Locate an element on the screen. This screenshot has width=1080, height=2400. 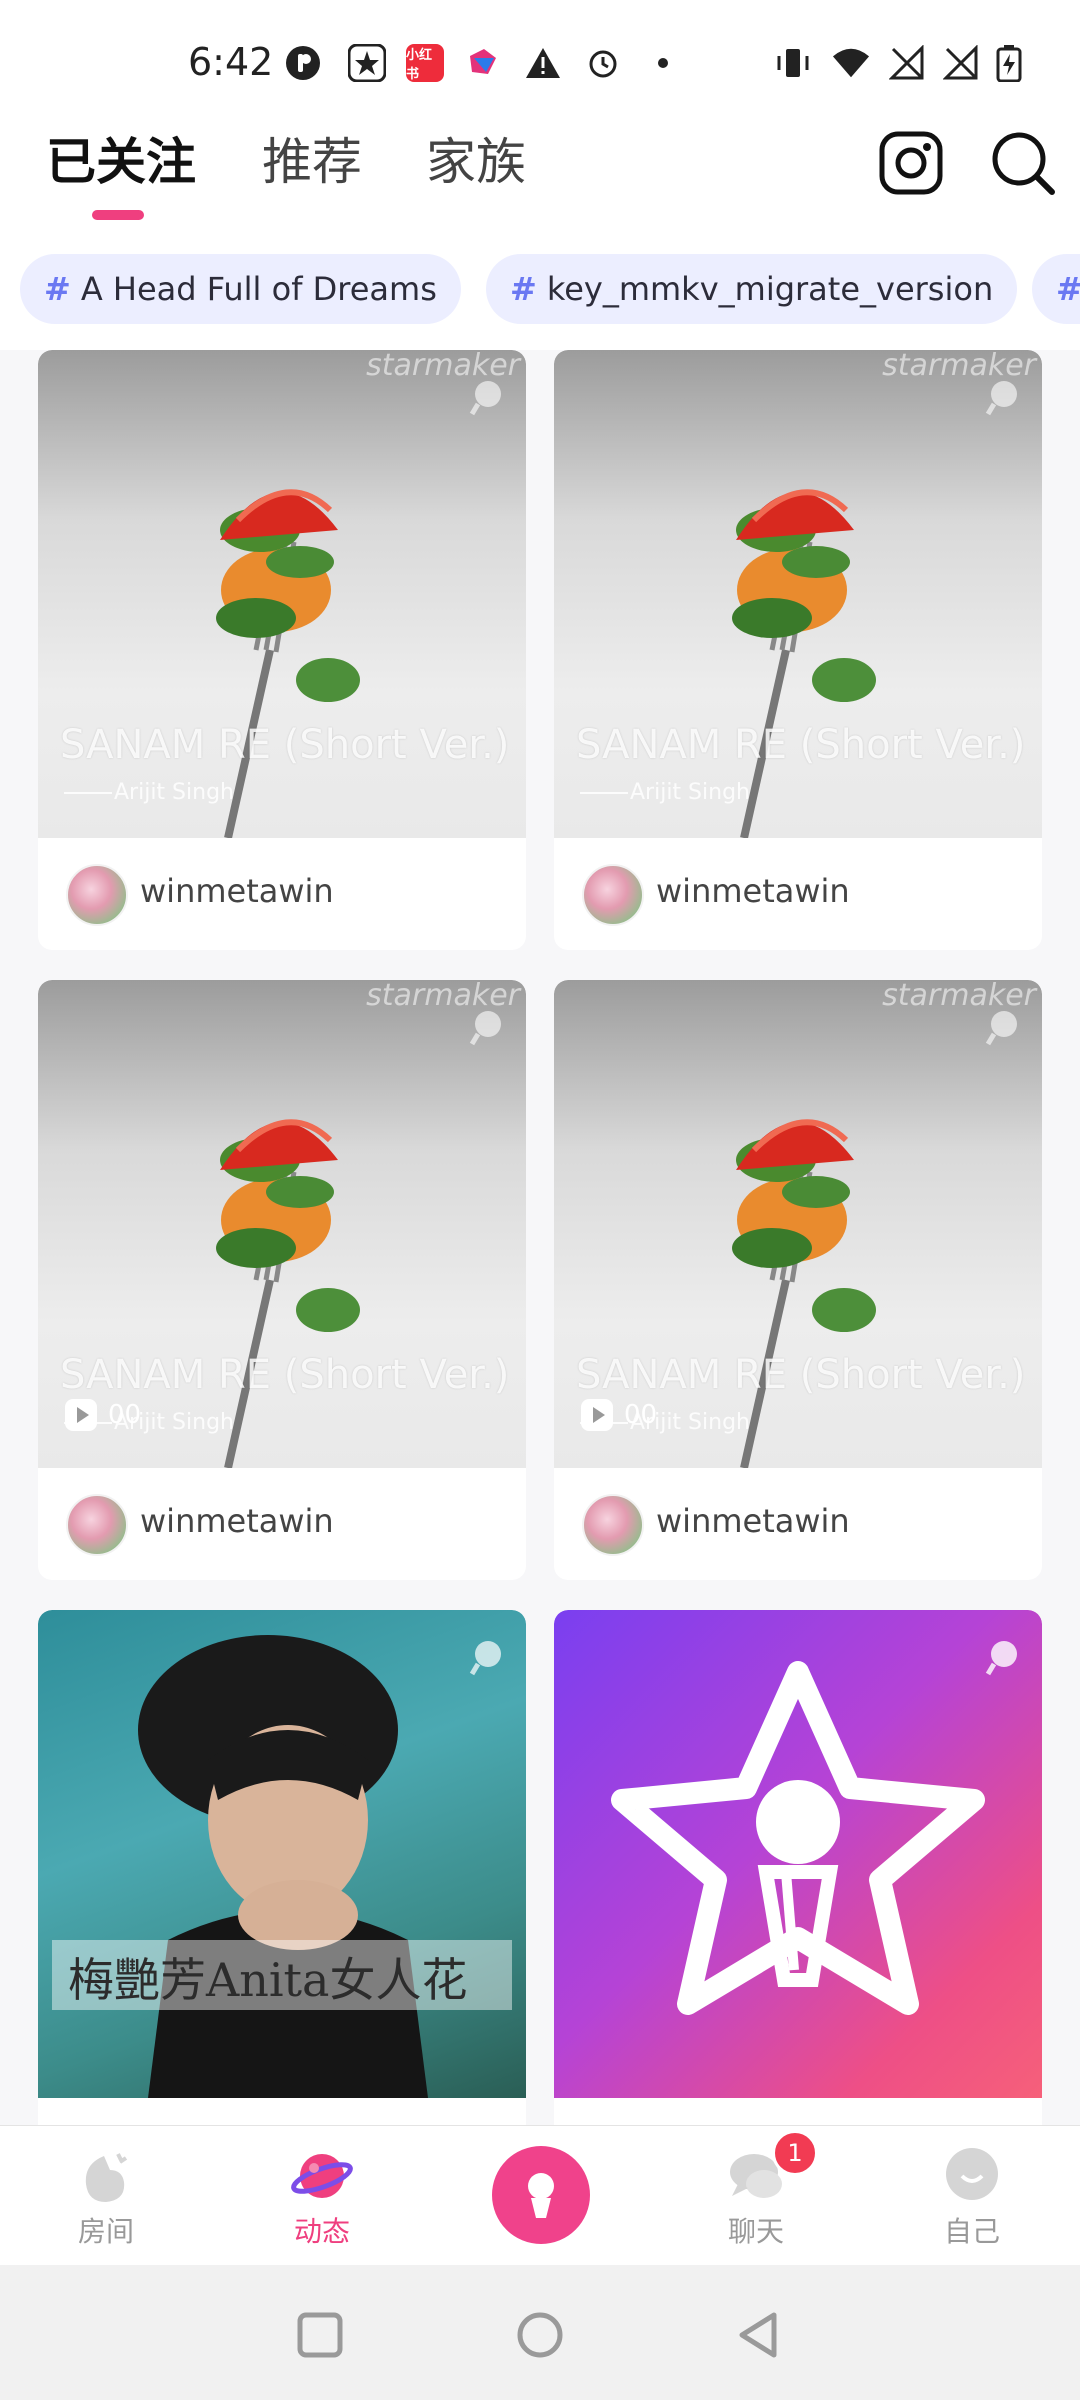
profile-icon is located at coordinates (972, 2174).